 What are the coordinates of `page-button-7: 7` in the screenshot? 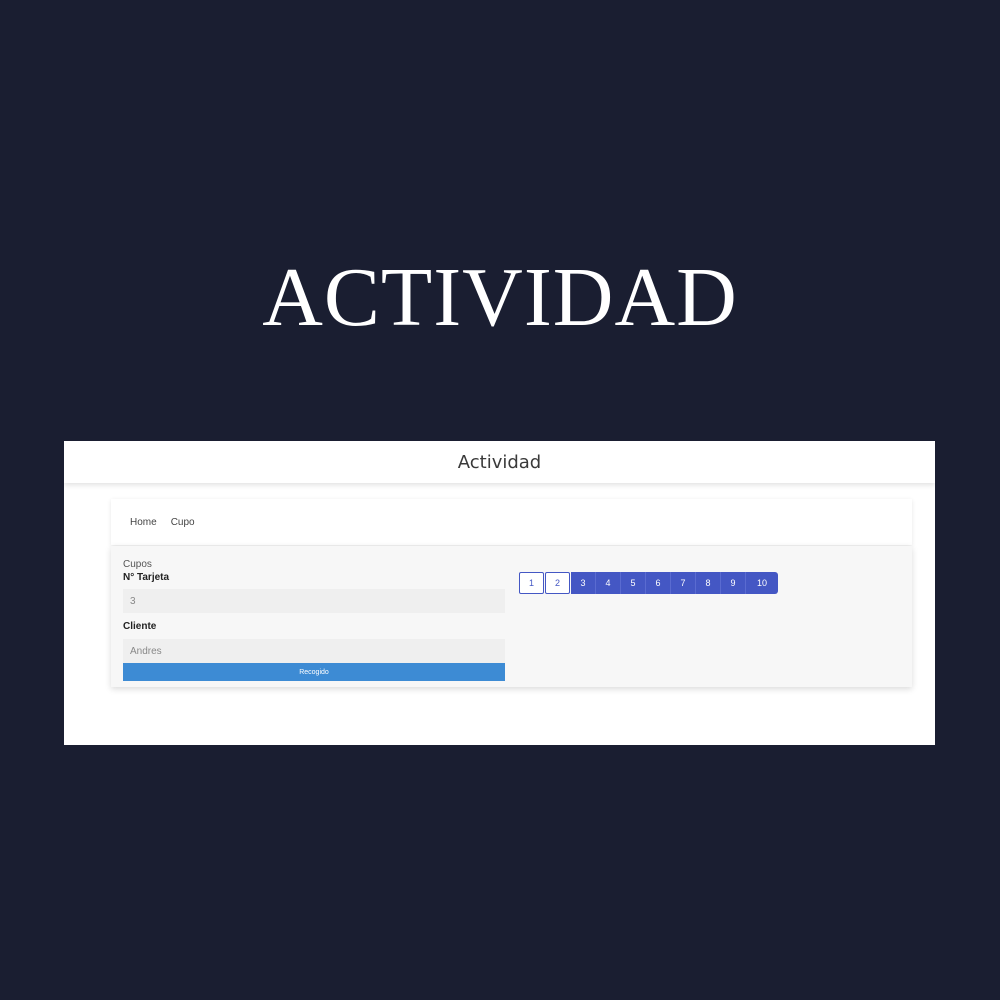 It's located at (683, 583).